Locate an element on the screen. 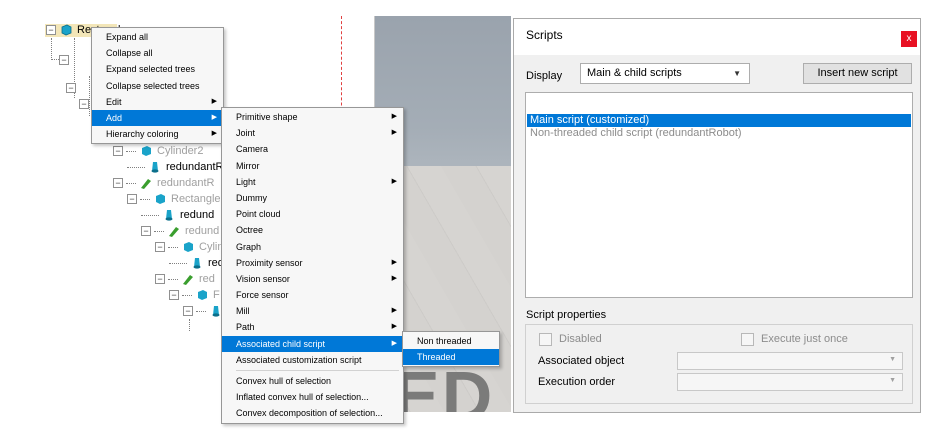  hierarchy-item-joint: red is located at coordinates (196, 263).